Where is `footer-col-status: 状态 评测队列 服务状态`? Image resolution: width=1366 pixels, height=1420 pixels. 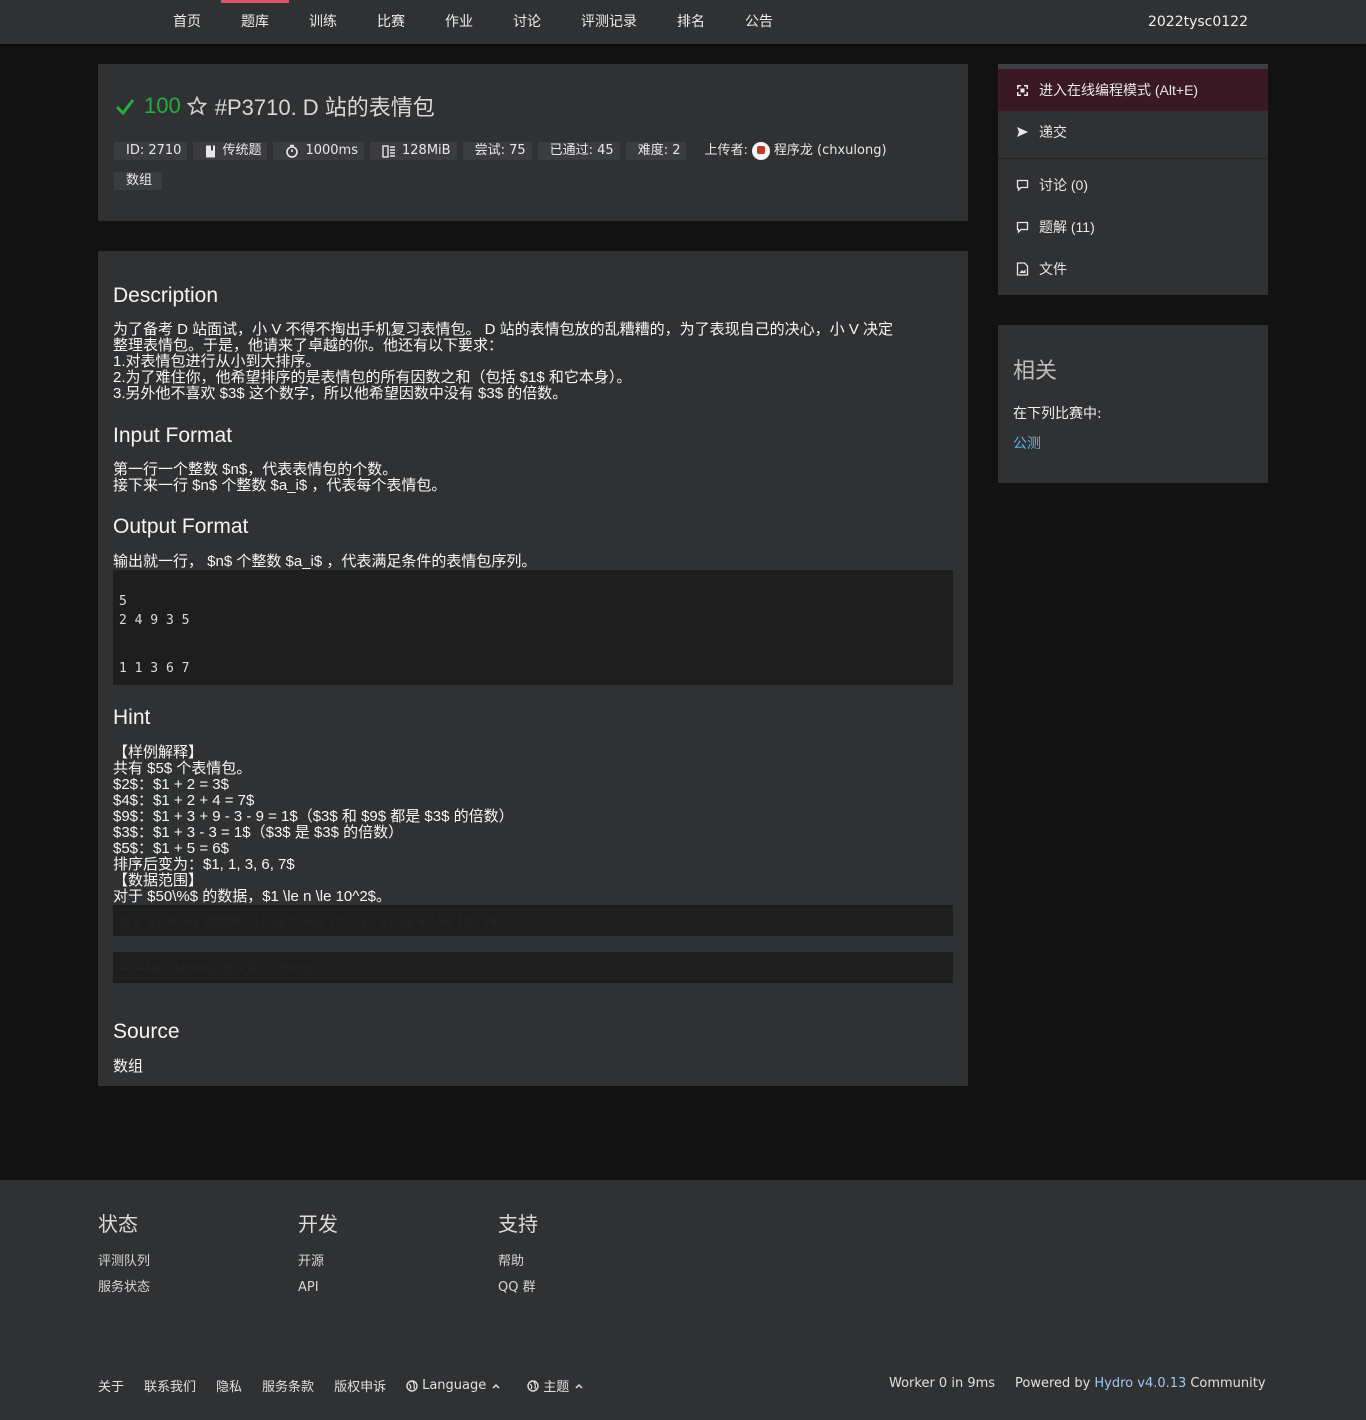 footer-col-status: 状态 评测队列 服务状态 is located at coordinates (124, 1254).